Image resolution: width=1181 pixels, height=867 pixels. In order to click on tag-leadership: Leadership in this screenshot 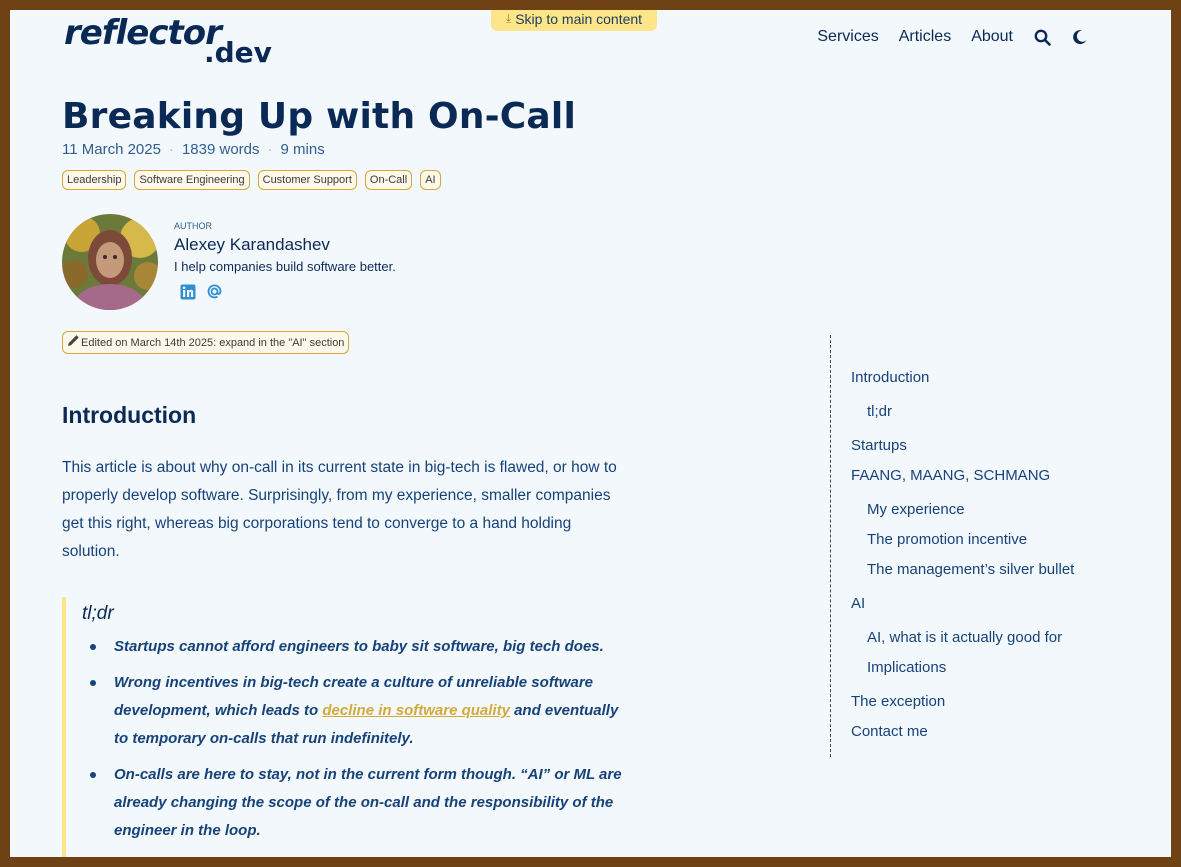, I will do `click(94, 180)`.